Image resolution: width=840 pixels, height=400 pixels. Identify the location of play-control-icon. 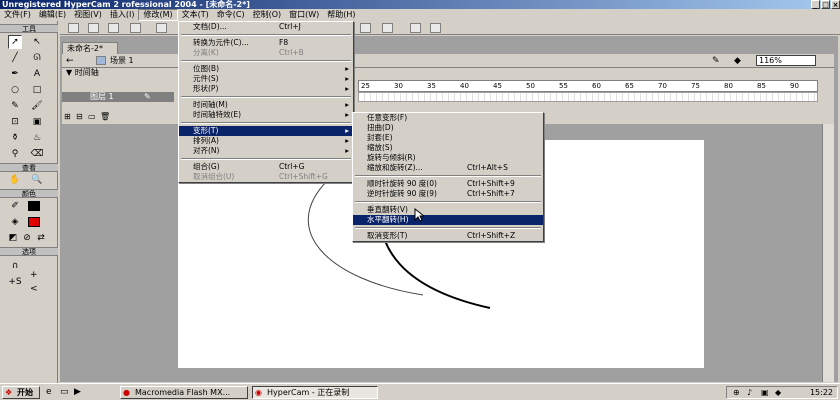
(415, 28).